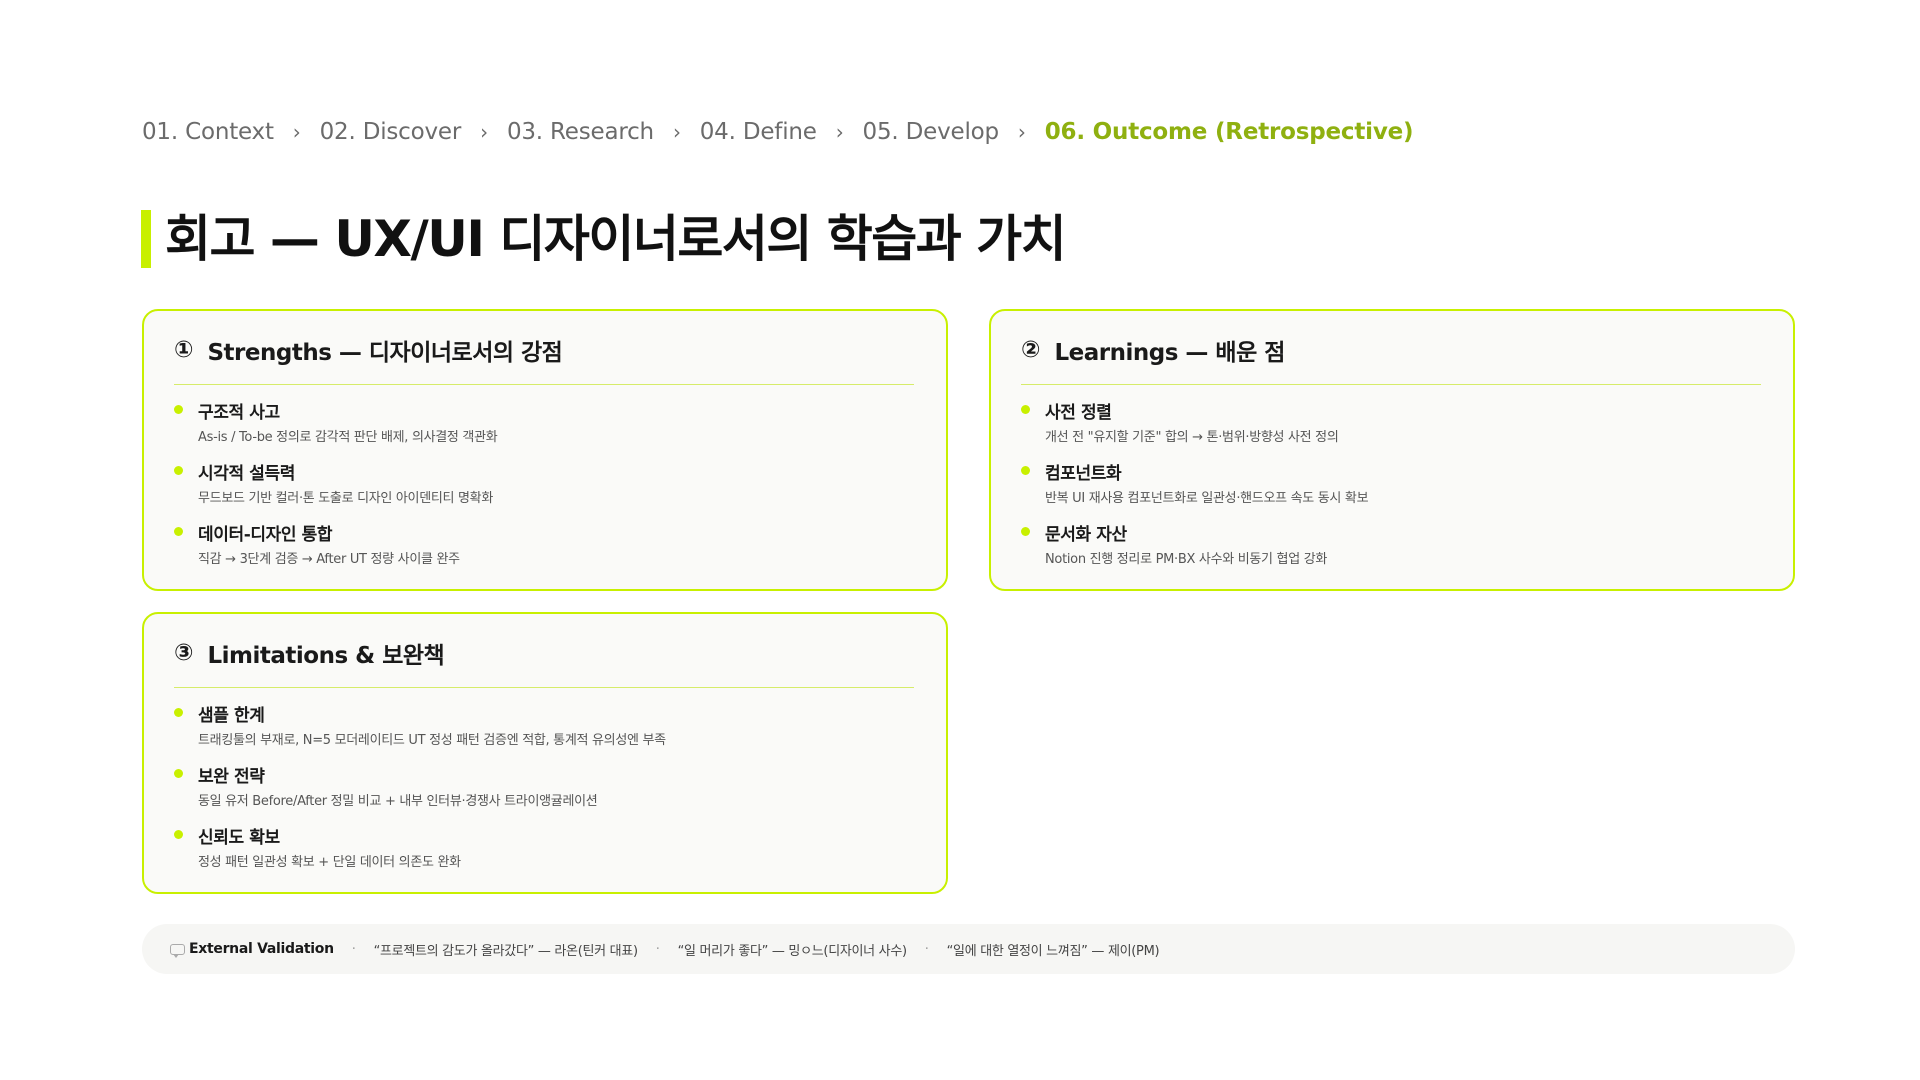 The image size is (1920, 1080). I want to click on item-title: 데이터-디자인 통합, so click(265, 535).